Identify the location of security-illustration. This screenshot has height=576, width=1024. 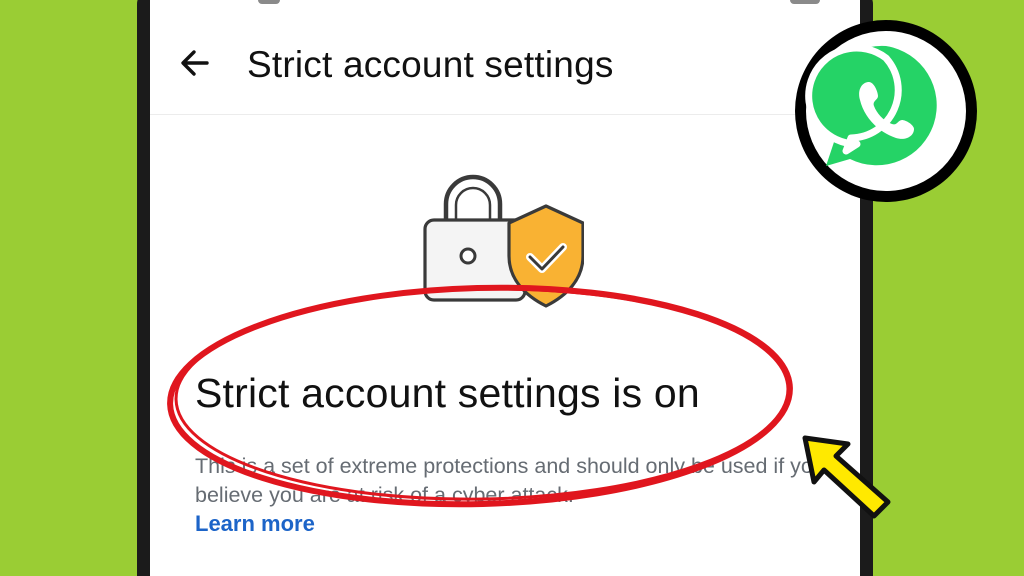
(503, 241).